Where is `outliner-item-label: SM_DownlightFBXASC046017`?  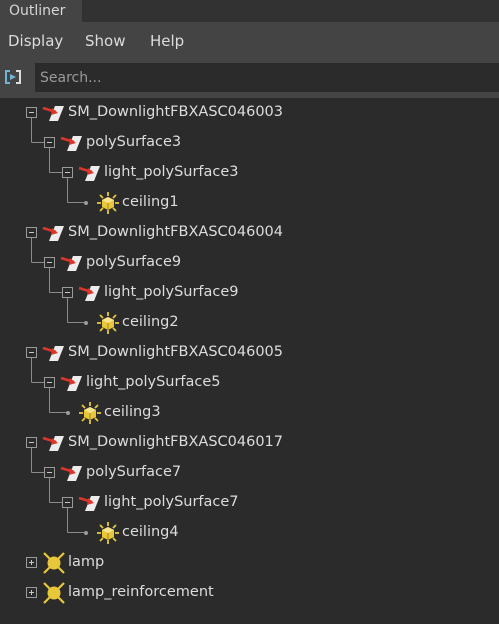 outliner-item-label: SM_DownlightFBXASC046017 is located at coordinates (176, 442).